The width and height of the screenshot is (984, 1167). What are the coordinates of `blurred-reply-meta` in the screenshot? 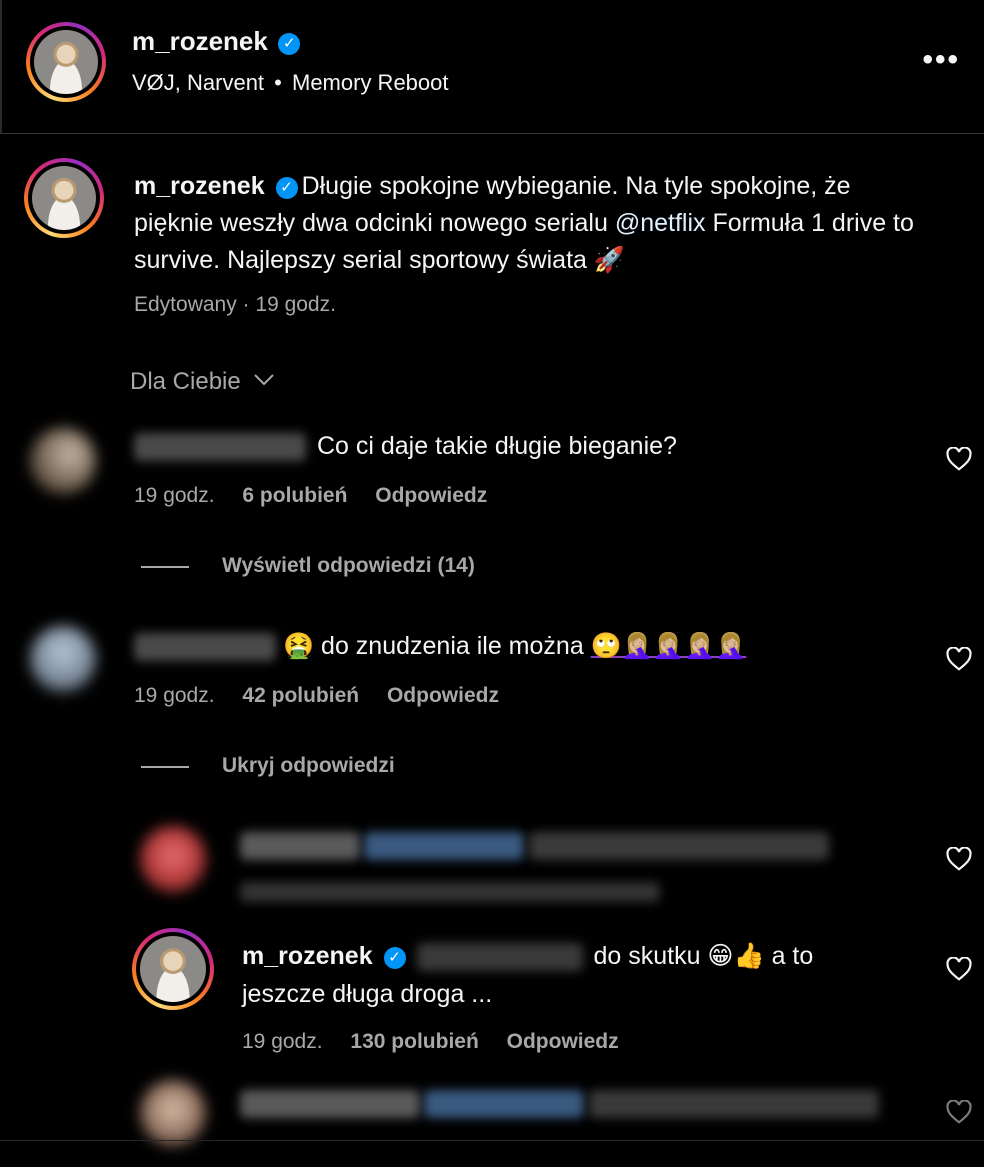 It's located at (450, 892).